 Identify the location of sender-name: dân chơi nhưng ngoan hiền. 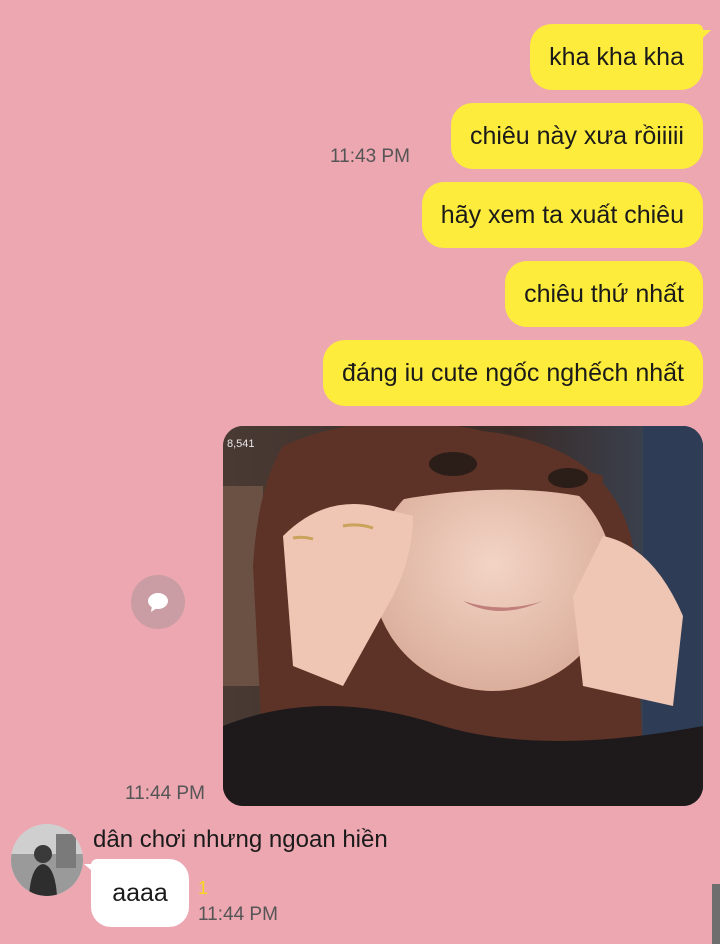
(240, 839).